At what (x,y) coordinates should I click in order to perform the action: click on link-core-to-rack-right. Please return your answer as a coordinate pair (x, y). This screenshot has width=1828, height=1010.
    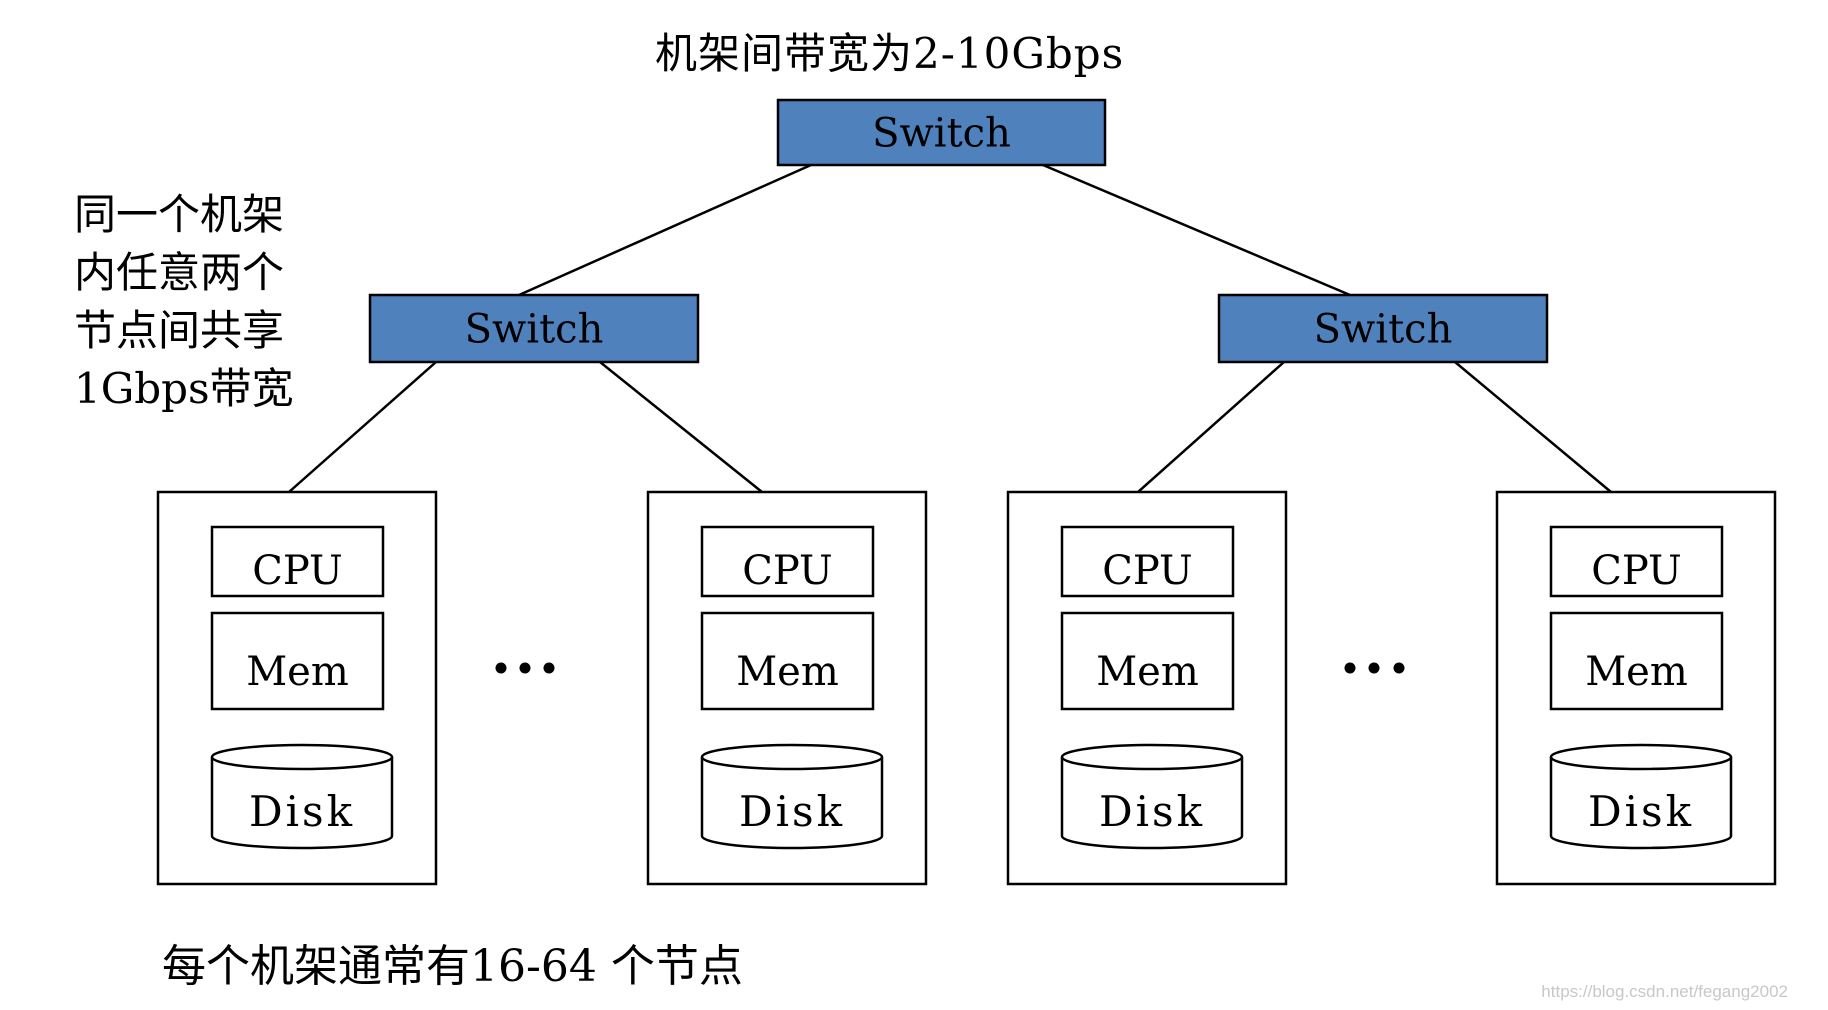
    Looking at the image, I should click on (1196, 230).